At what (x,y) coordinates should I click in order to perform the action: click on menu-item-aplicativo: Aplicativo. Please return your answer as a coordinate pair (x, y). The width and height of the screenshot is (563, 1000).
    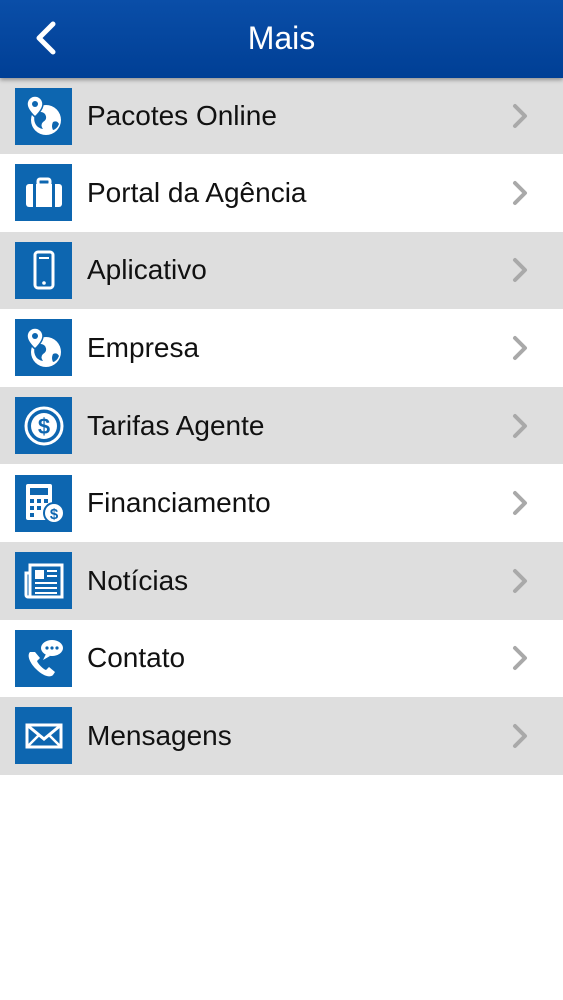
    Looking at the image, I should click on (281, 270).